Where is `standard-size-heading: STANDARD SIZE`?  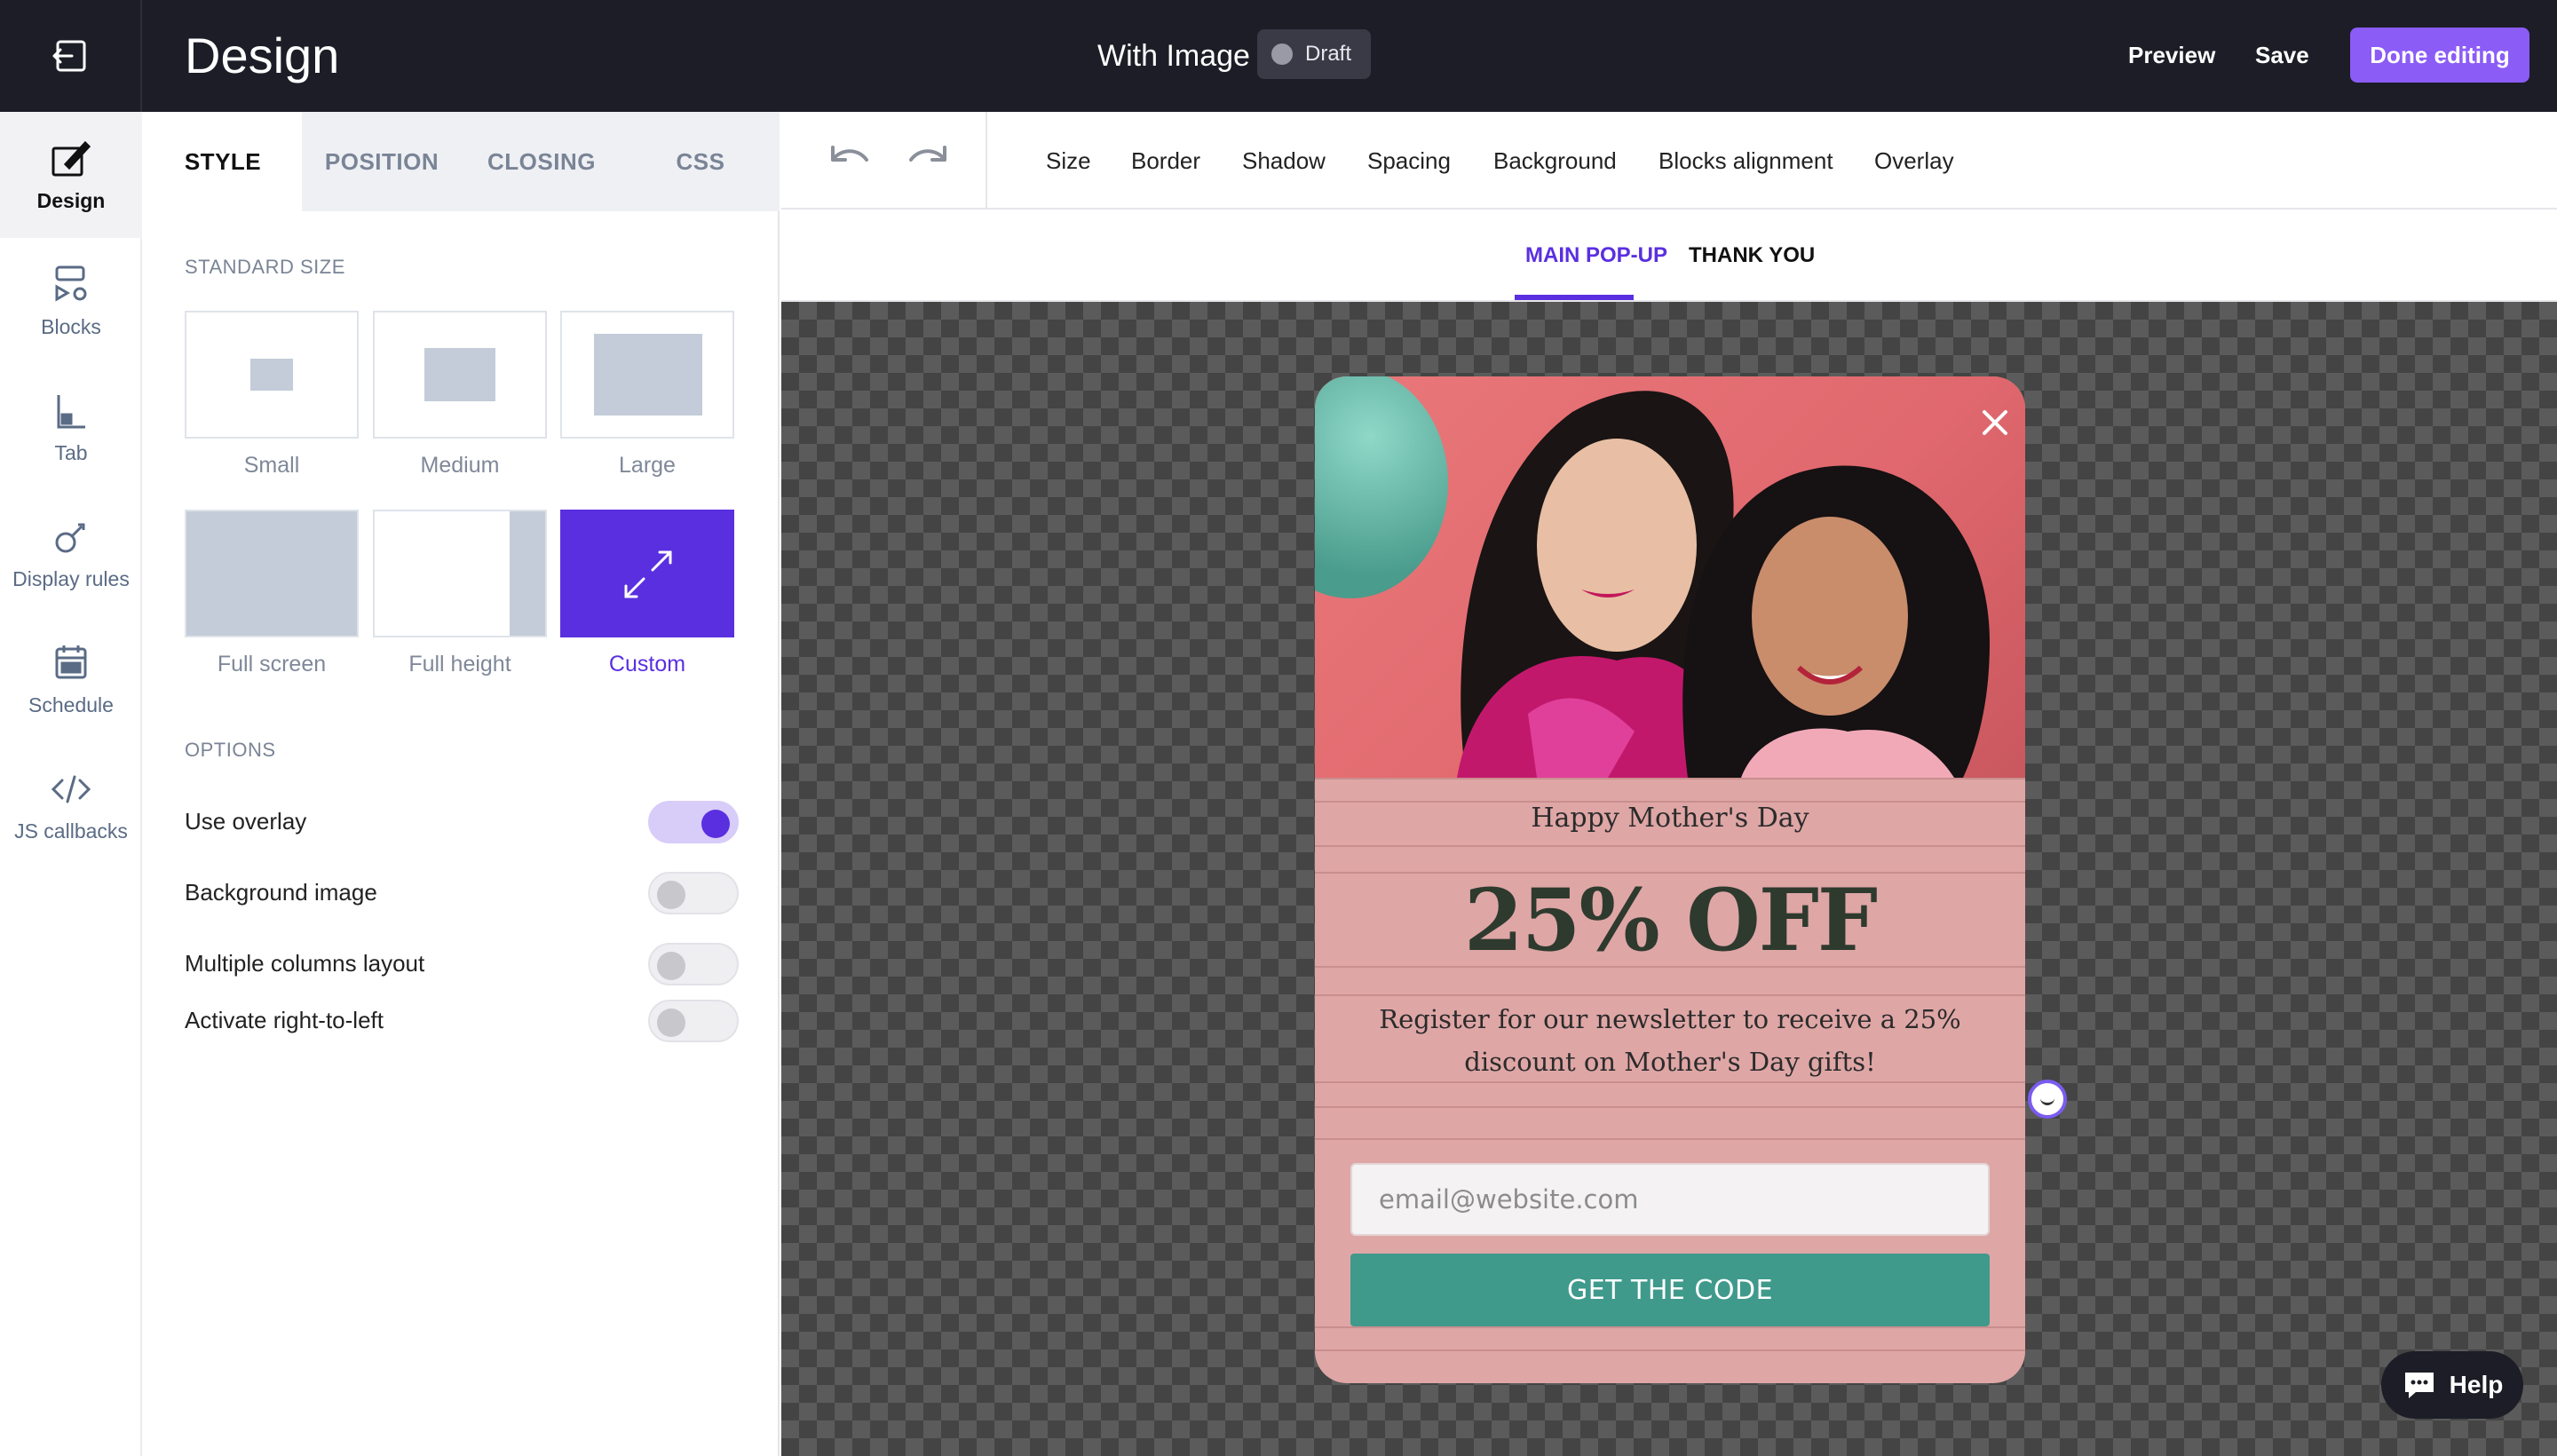 standard-size-heading: STANDARD SIZE is located at coordinates (265, 267).